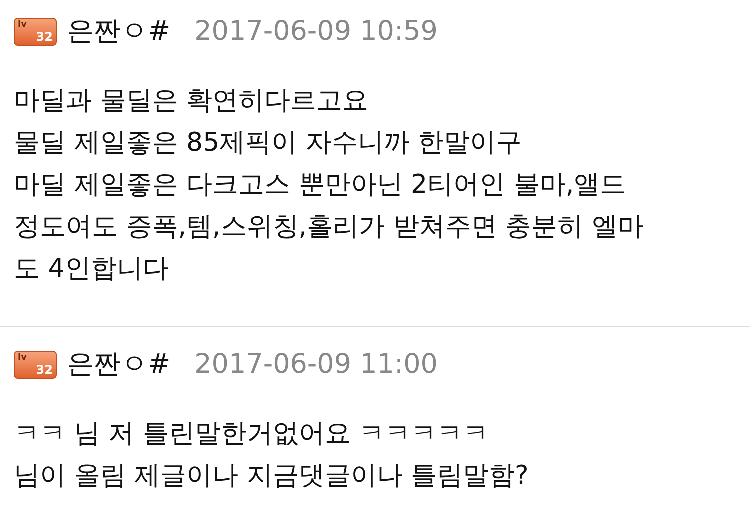 The image size is (750, 519). I want to click on comment-text: ㅋㅋ 님 저 틀린말한거없어요 ㅋㅋㅋㅋㅋ, so click(252, 434).